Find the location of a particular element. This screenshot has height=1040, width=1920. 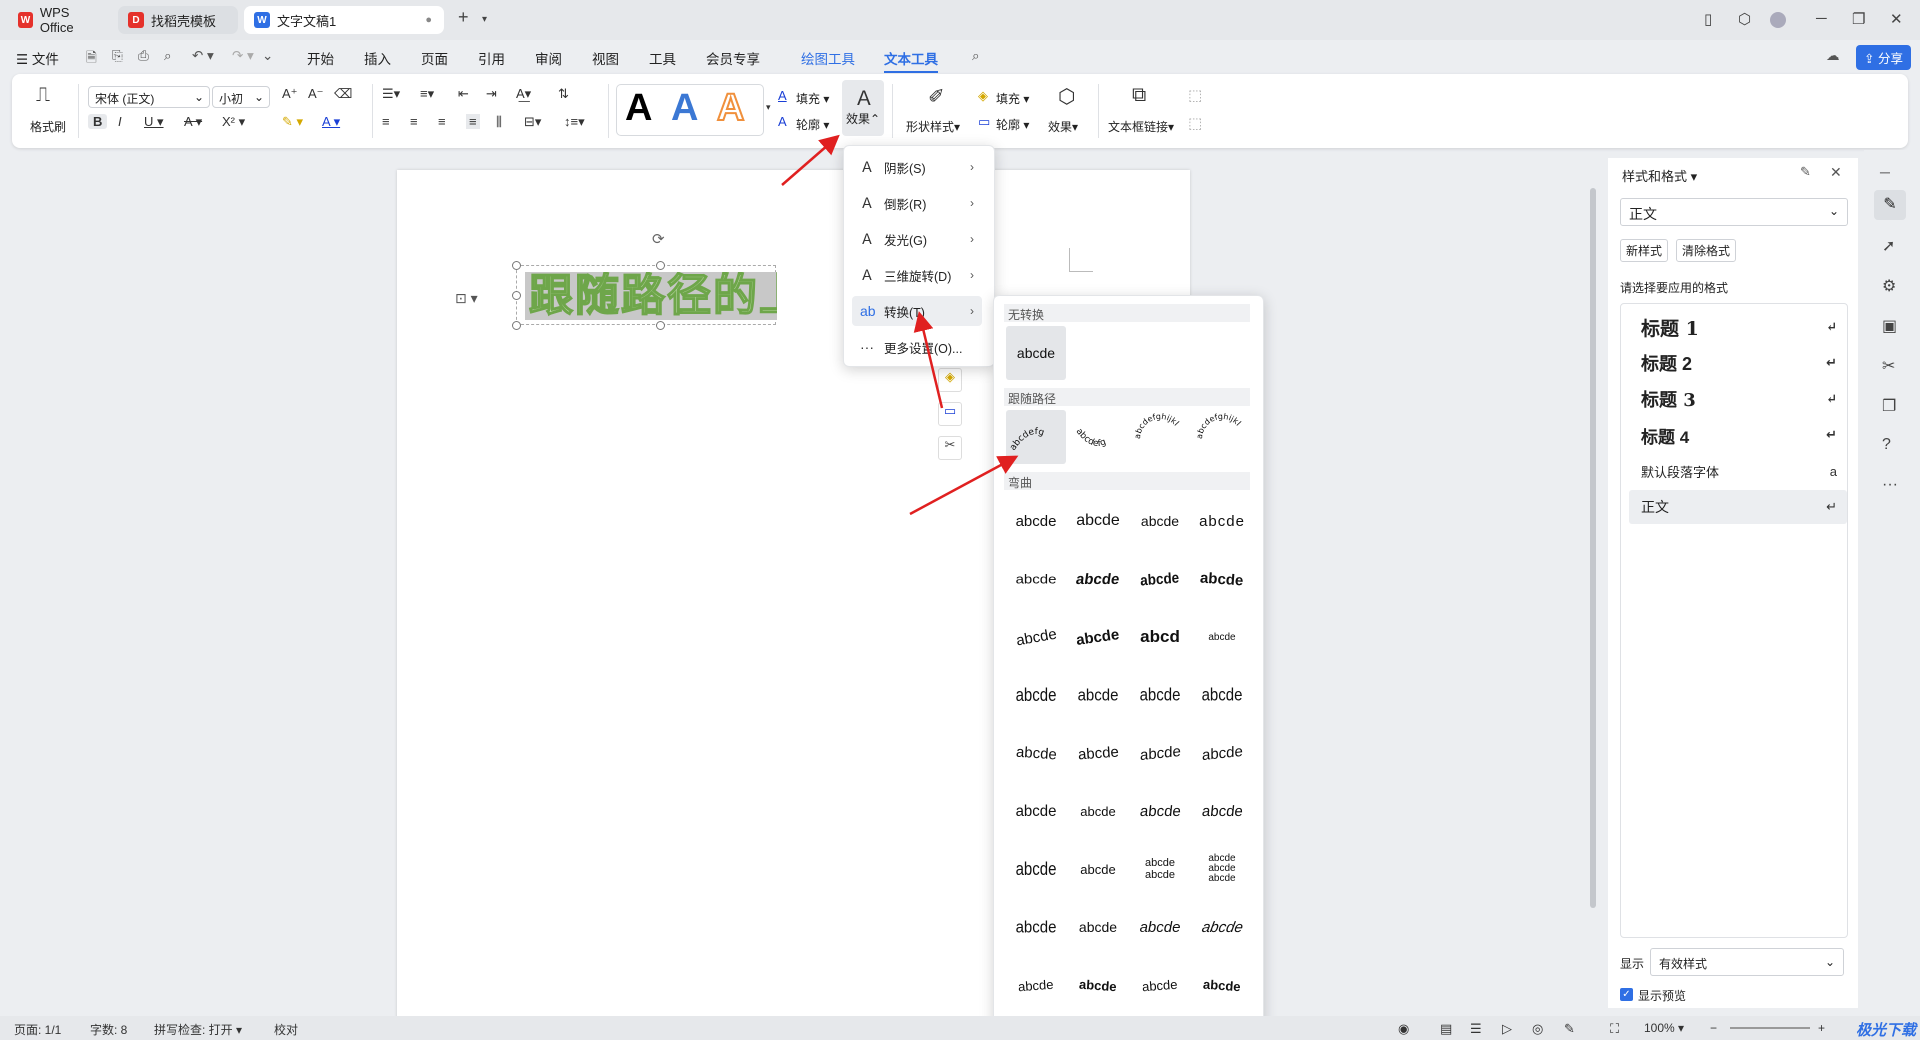

font-color-icon: A ▾ is located at coordinates (331, 122).